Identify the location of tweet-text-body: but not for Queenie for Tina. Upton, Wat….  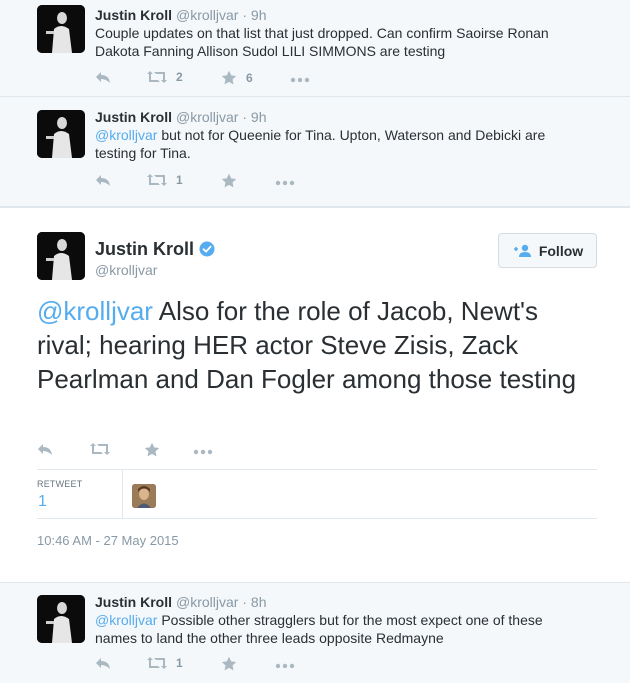
(320, 144).